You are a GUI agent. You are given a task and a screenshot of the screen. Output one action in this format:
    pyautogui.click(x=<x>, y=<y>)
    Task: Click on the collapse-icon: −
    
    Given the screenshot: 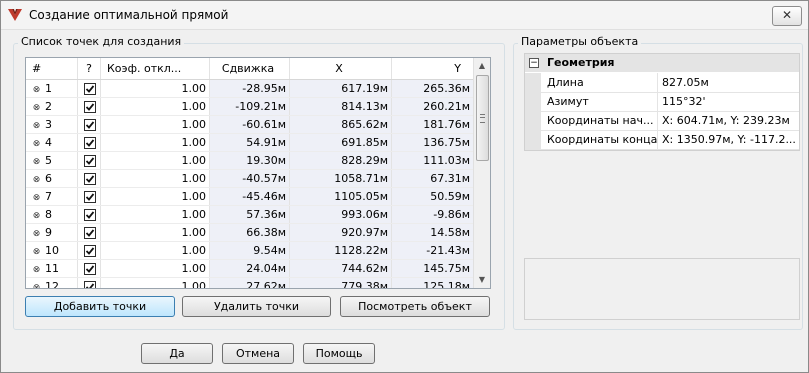 What is the action you would take?
    pyautogui.click(x=534, y=63)
    